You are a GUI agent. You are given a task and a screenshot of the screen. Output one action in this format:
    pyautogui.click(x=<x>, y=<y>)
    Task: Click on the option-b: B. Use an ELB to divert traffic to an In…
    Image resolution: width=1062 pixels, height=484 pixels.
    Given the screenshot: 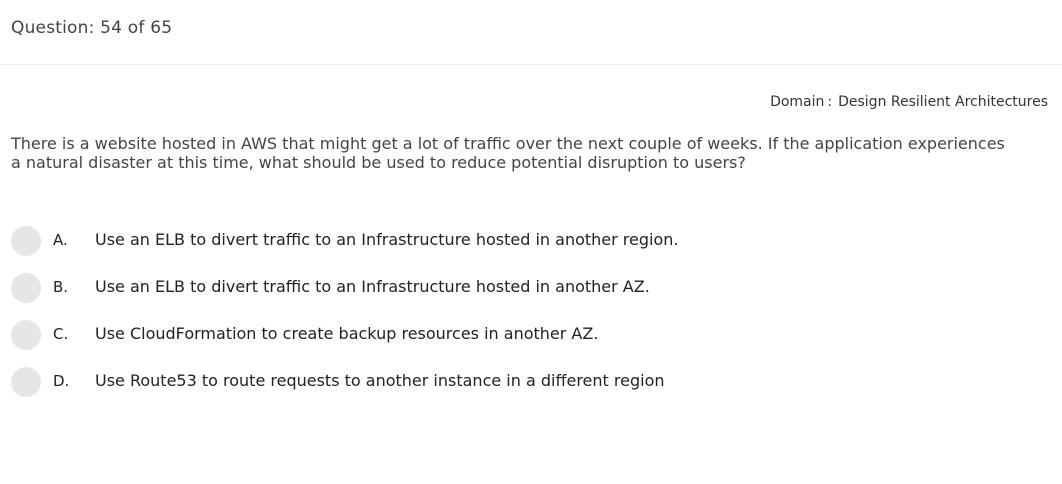 What is the action you would take?
    pyautogui.click(x=511, y=294)
    